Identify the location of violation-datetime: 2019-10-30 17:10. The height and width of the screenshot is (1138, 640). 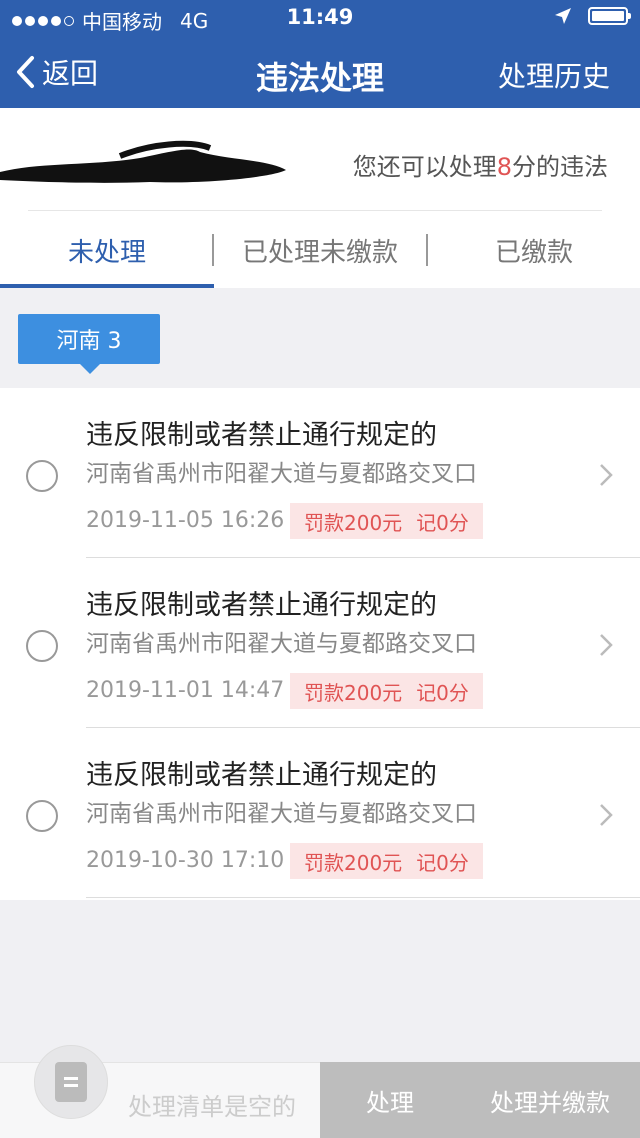
(185, 860).